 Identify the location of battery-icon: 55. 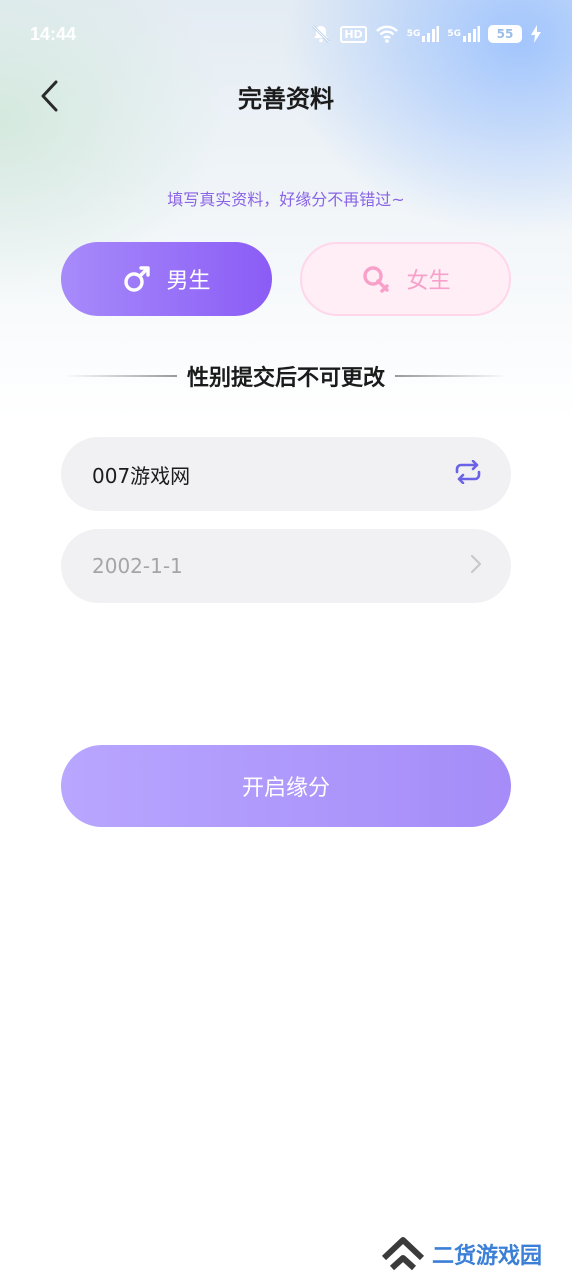
(505, 34).